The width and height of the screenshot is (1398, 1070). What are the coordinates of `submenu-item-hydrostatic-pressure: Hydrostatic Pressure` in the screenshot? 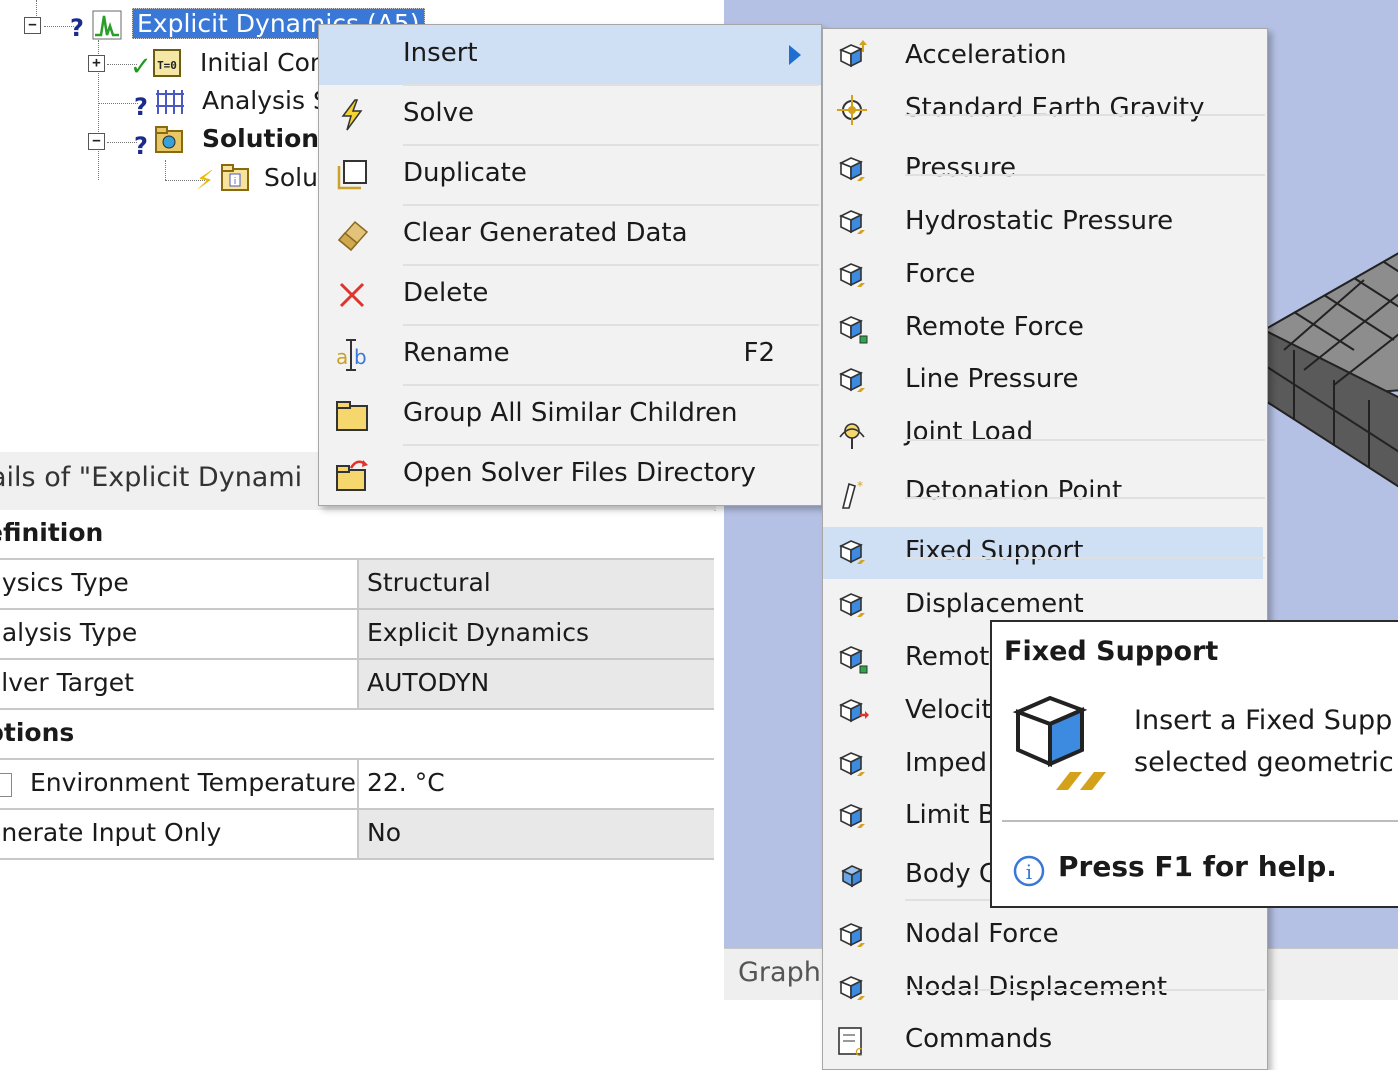 It's located at (1045, 223).